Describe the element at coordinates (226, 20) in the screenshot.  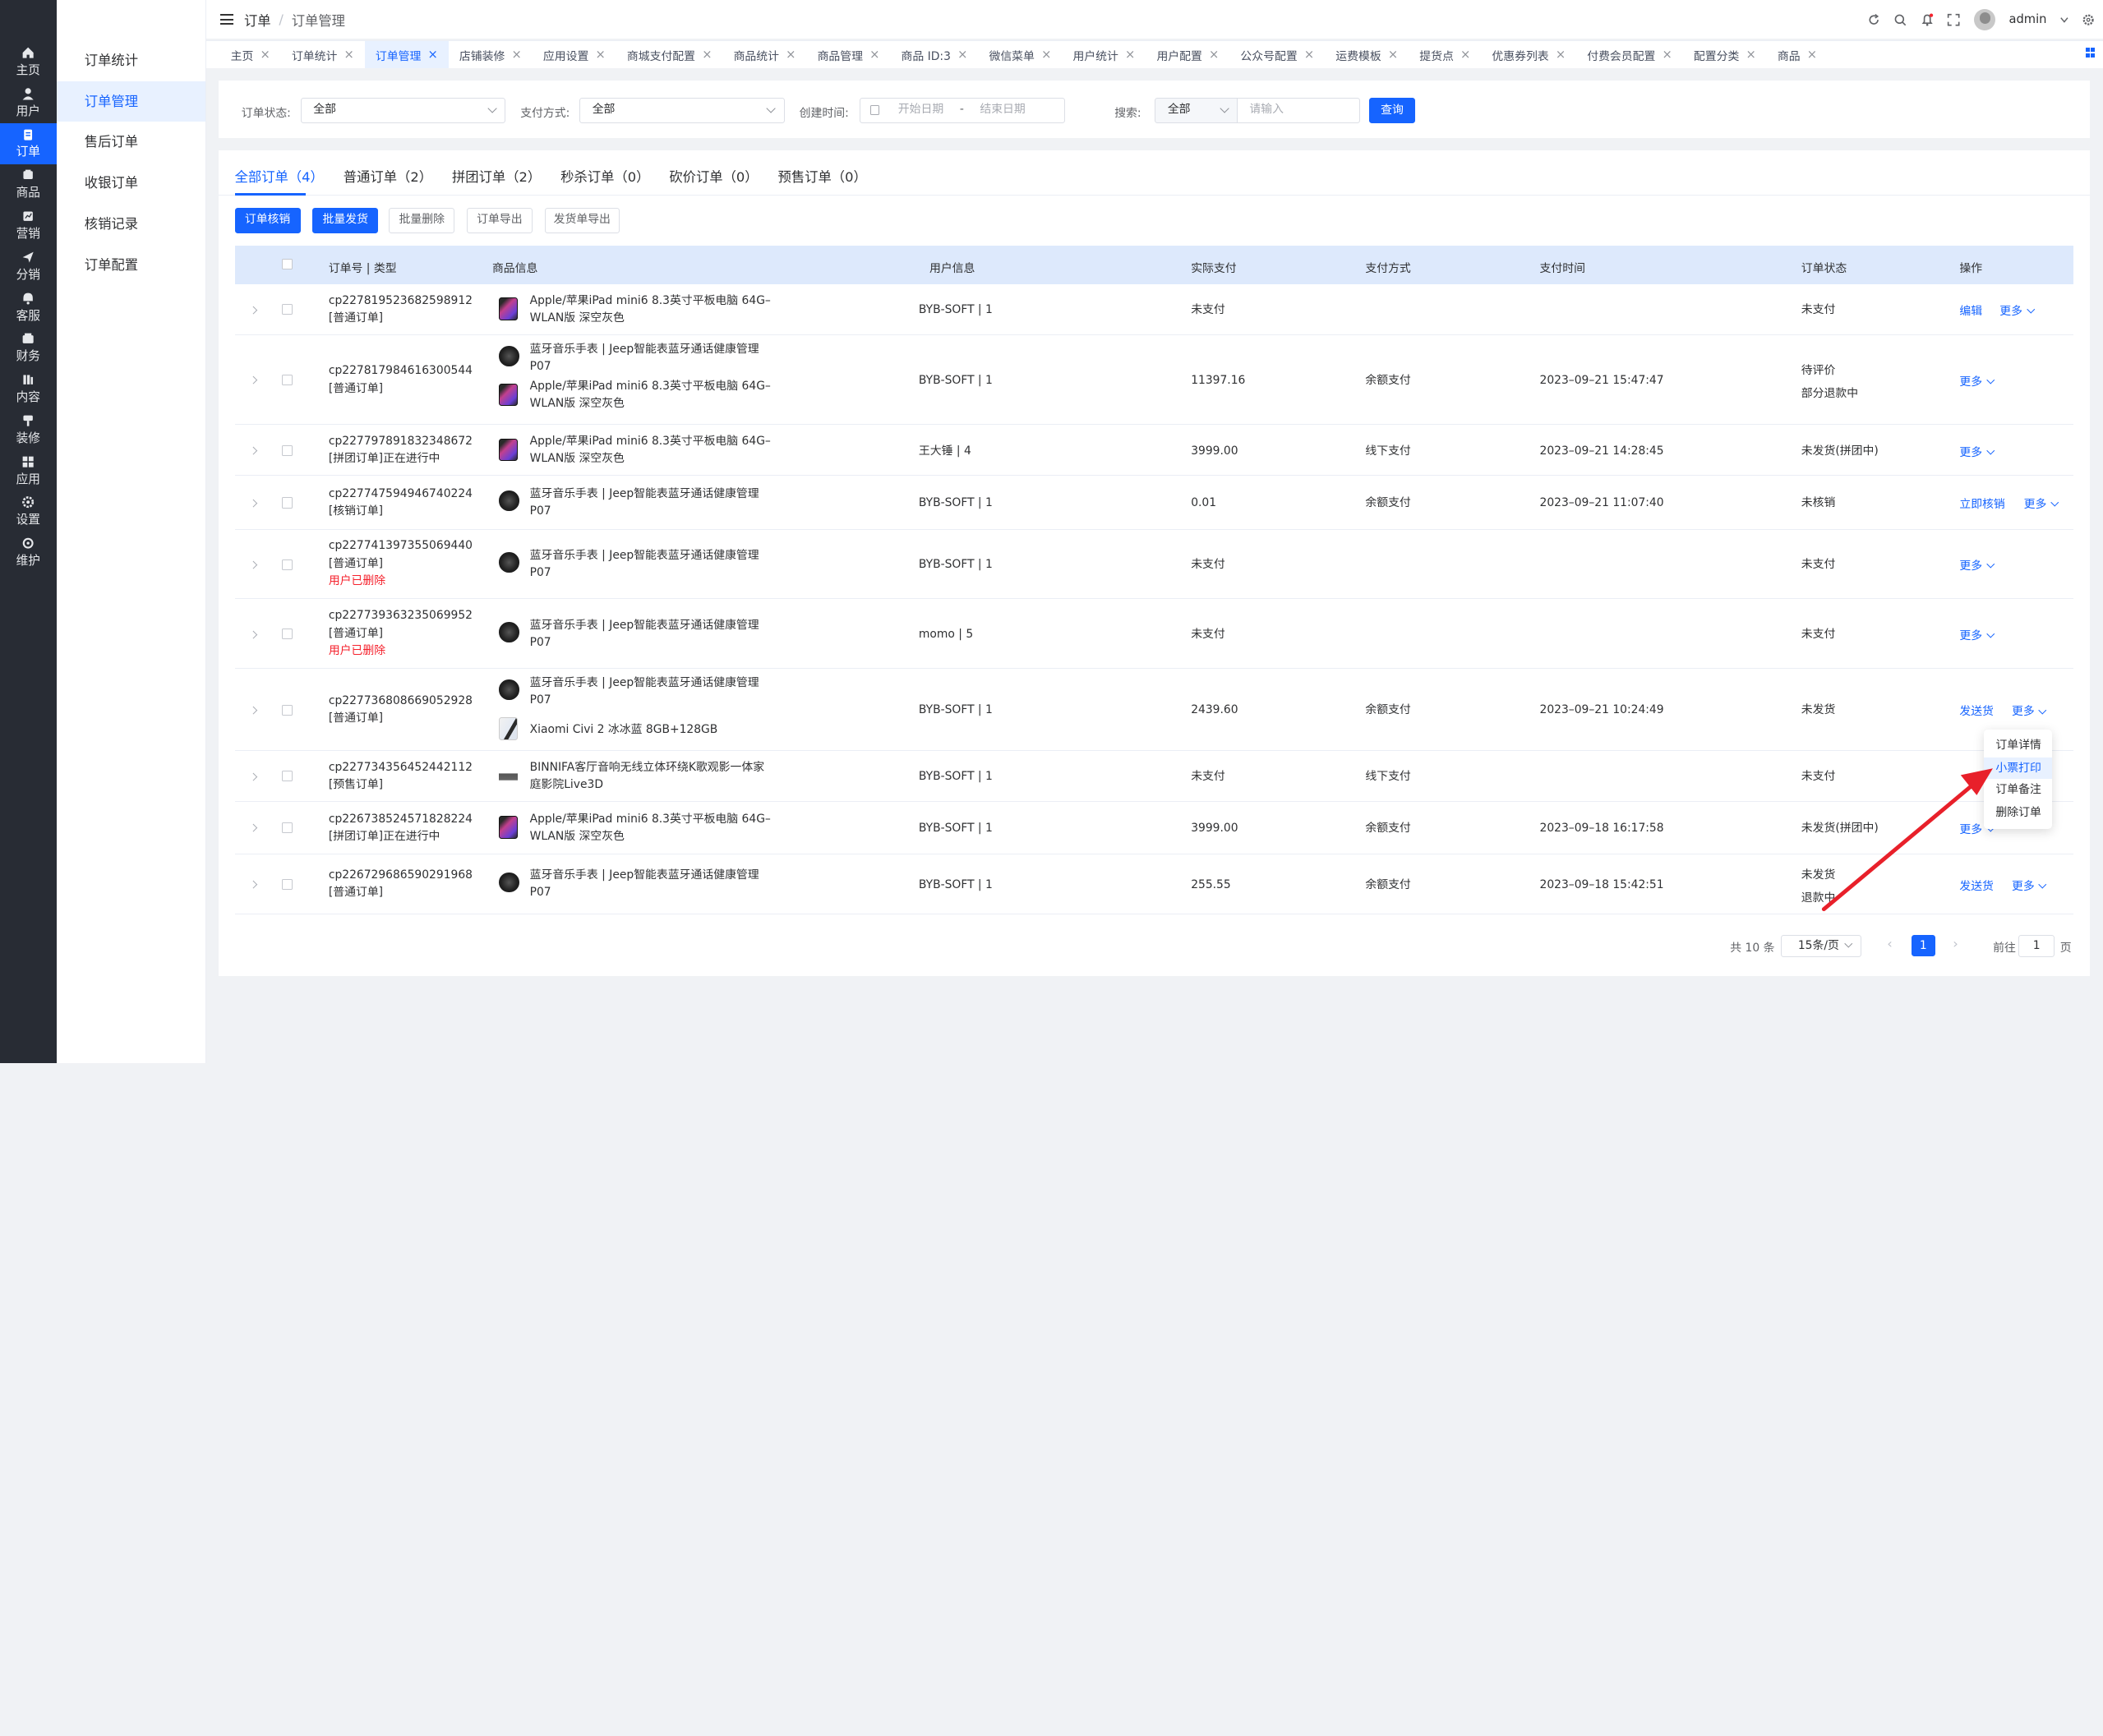
I see `menu-toggle-icon` at that location.